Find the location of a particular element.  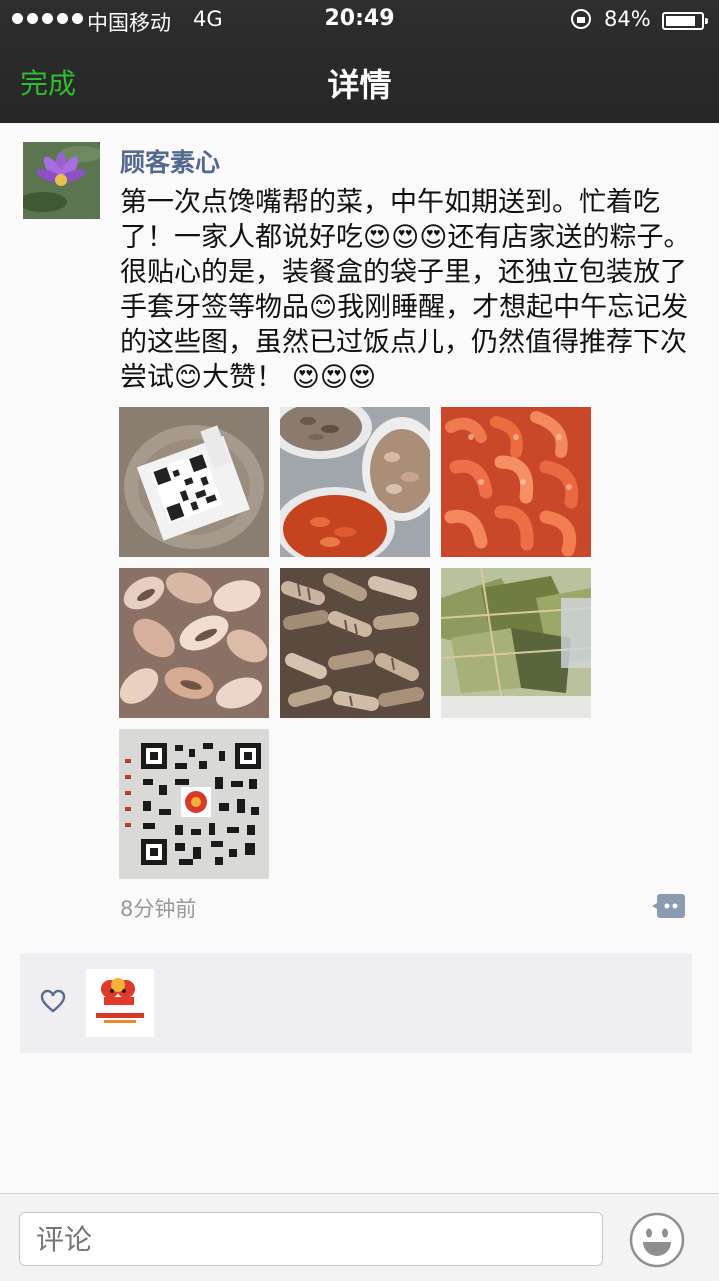

photo-qr-code-sticker is located at coordinates (194, 482).